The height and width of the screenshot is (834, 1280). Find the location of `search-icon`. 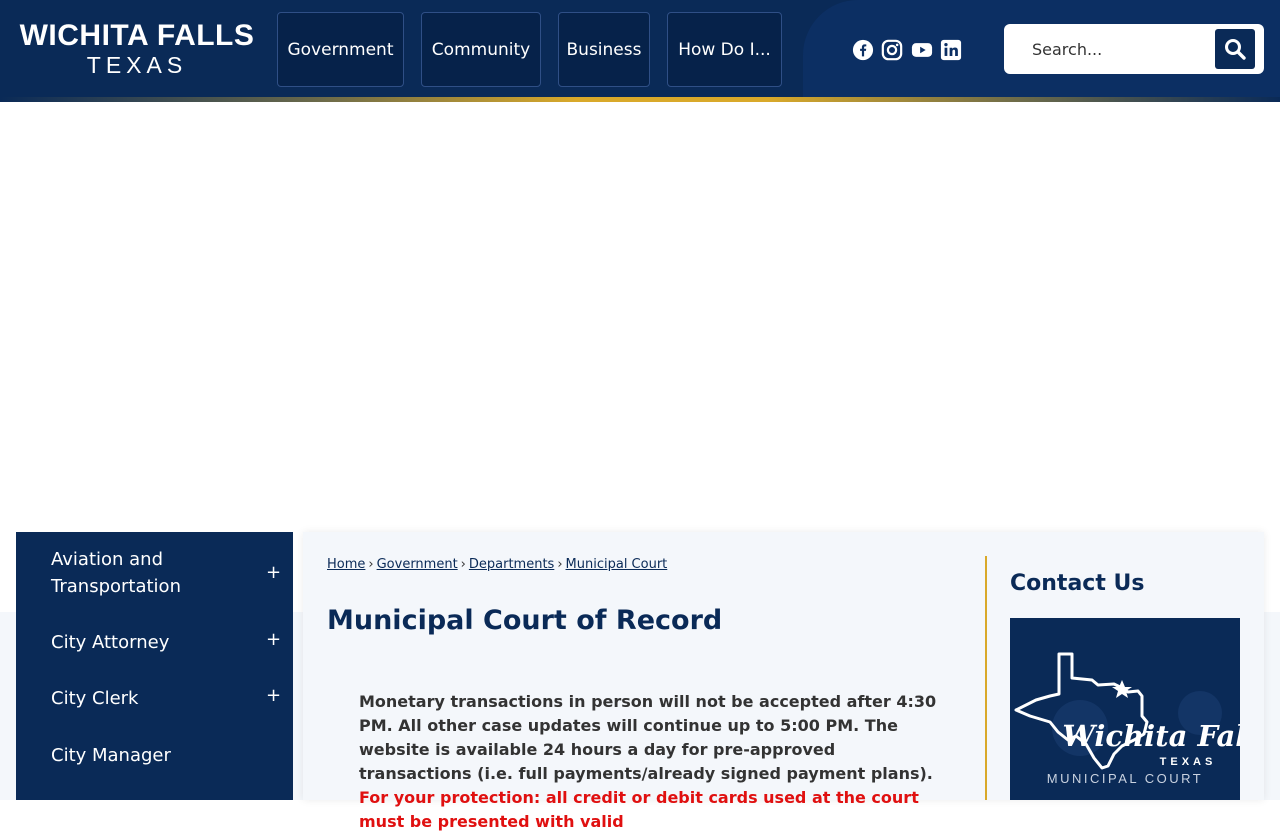

search-icon is located at coordinates (1235, 49).